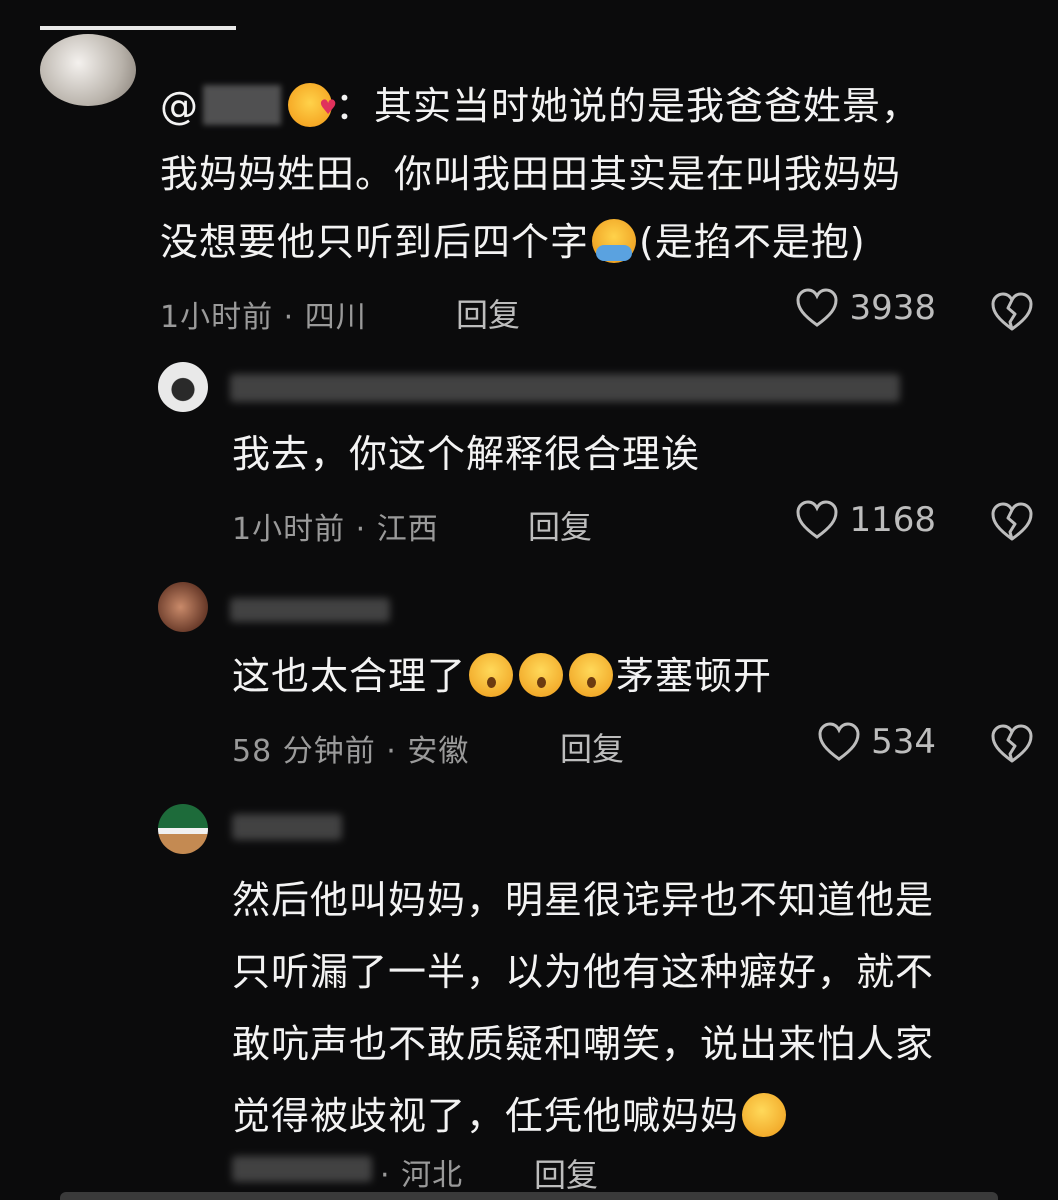  I want to click on hug-emoji-icon, so click(614, 241).